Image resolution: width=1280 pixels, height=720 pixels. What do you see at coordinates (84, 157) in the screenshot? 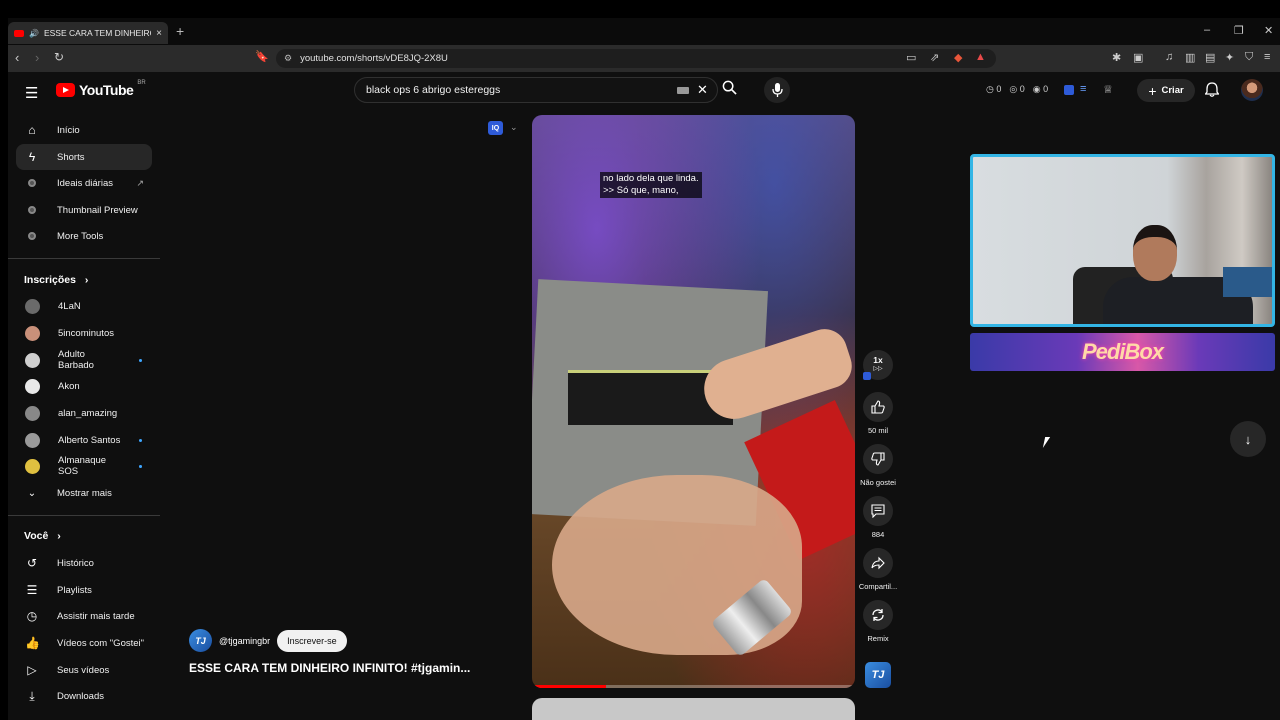
I see `sidebar-item-shorts: ϟ Shorts` at bounding box center [84, 157].